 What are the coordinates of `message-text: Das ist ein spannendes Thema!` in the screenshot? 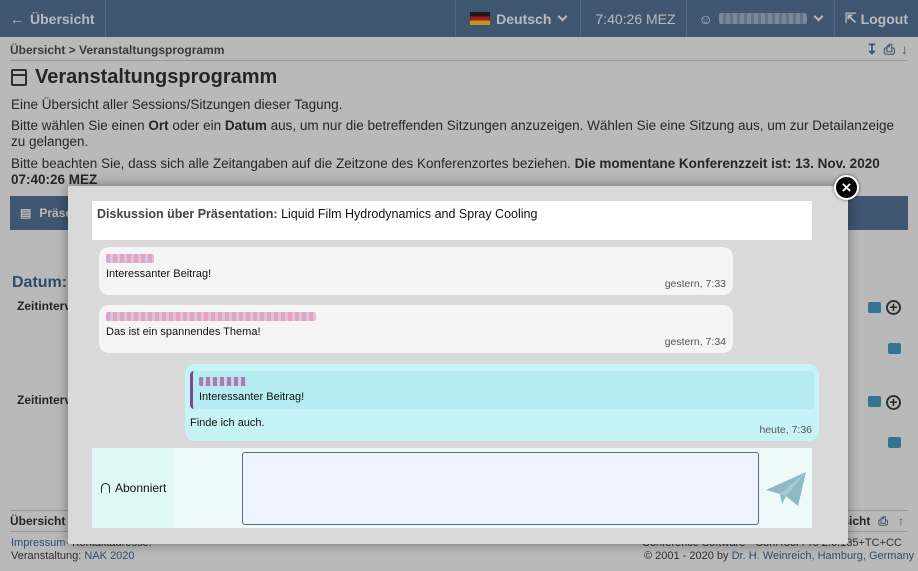 It's located at (183, 332).